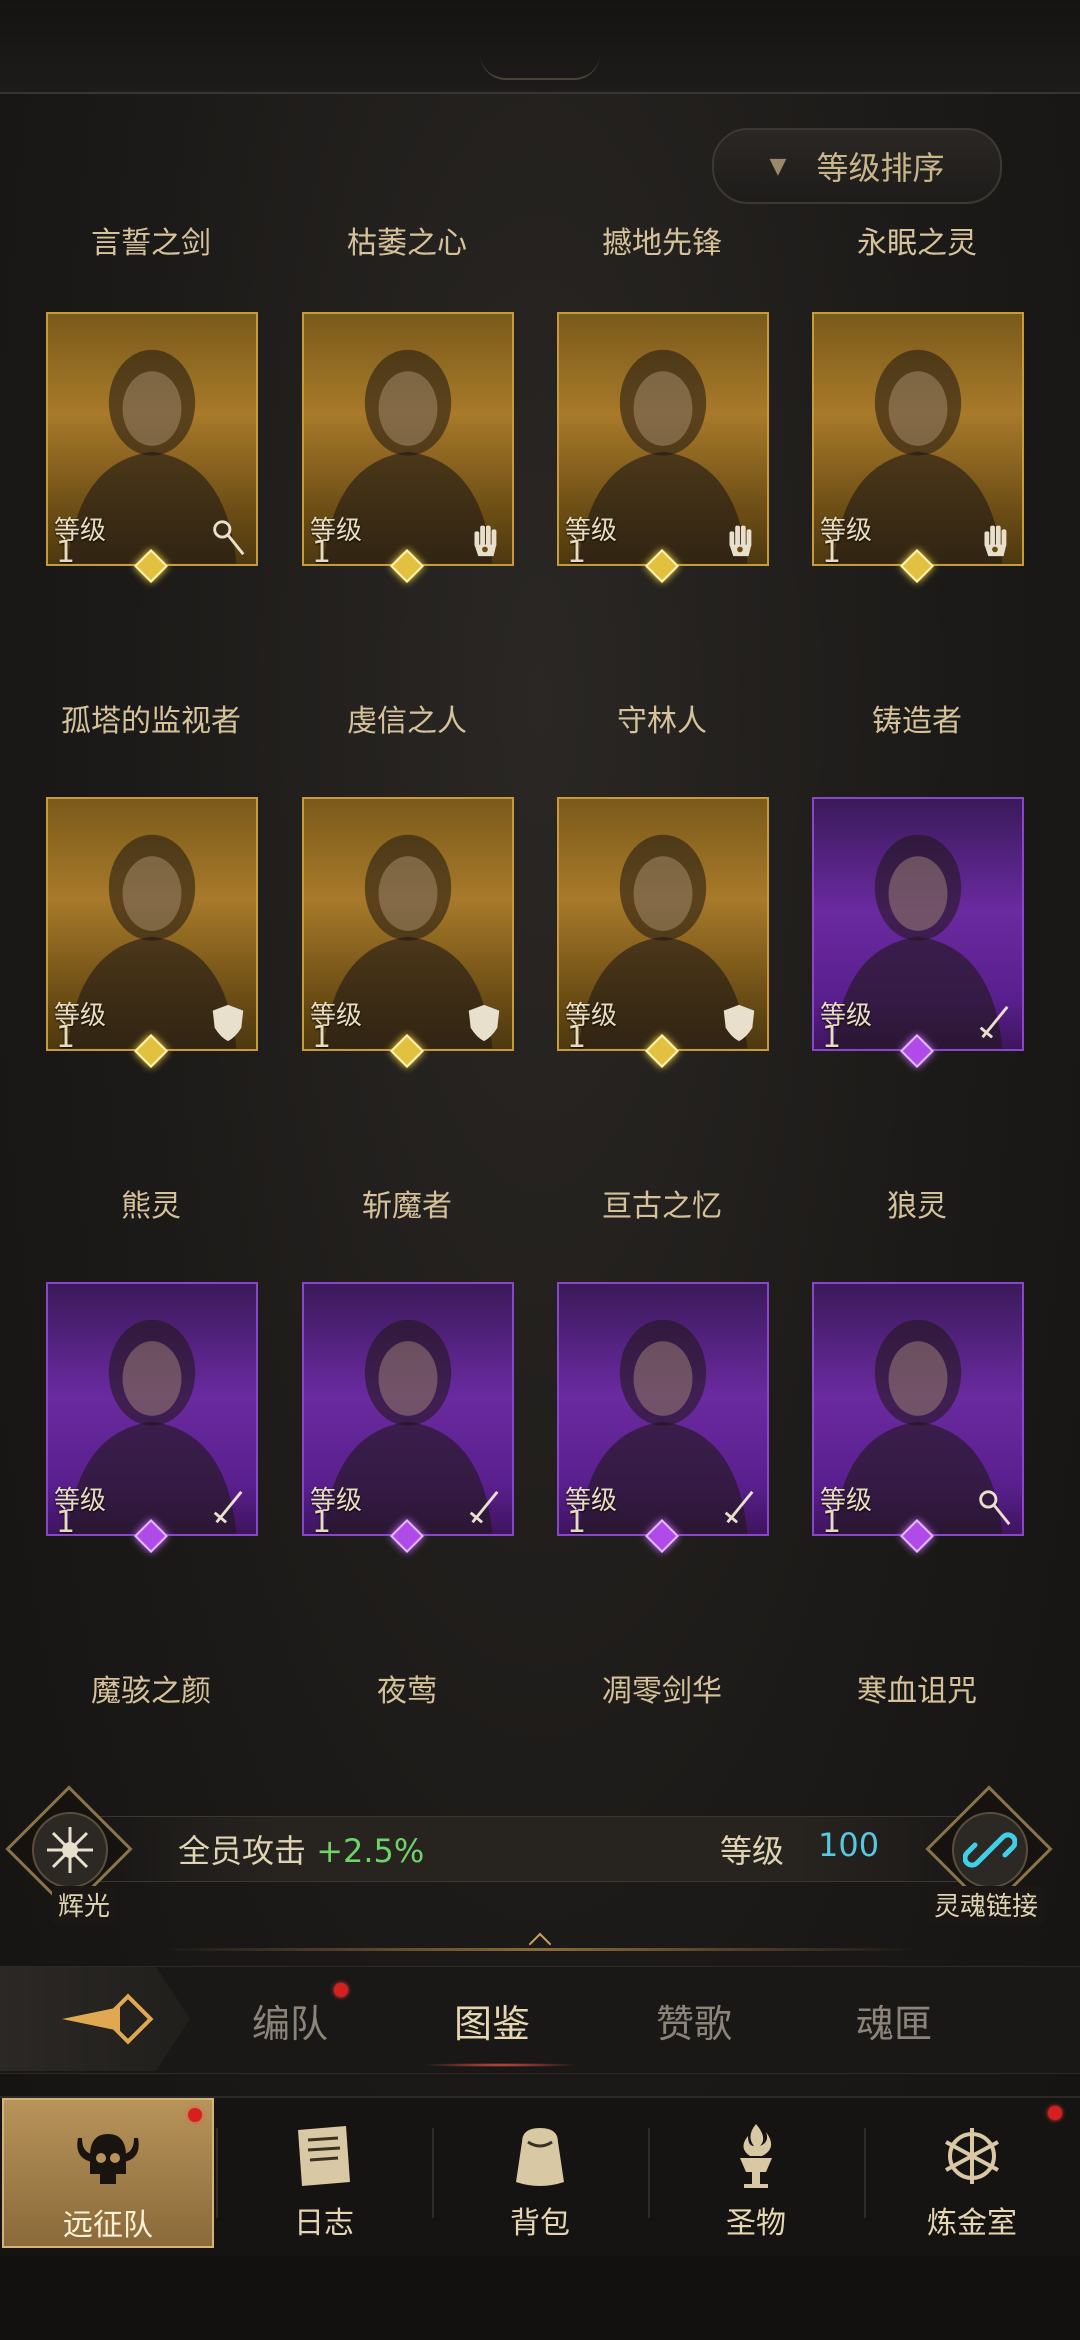  Describe the element at coordinates (108, 2225) in the screenshot. I see `nav-expedition-label: 远征队` at that location.